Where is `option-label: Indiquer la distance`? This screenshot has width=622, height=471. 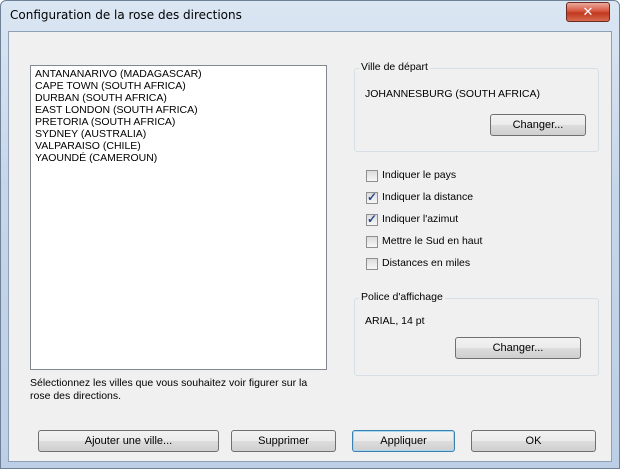
option-label: Indiquer la distance is located at coordinates (428, 197).